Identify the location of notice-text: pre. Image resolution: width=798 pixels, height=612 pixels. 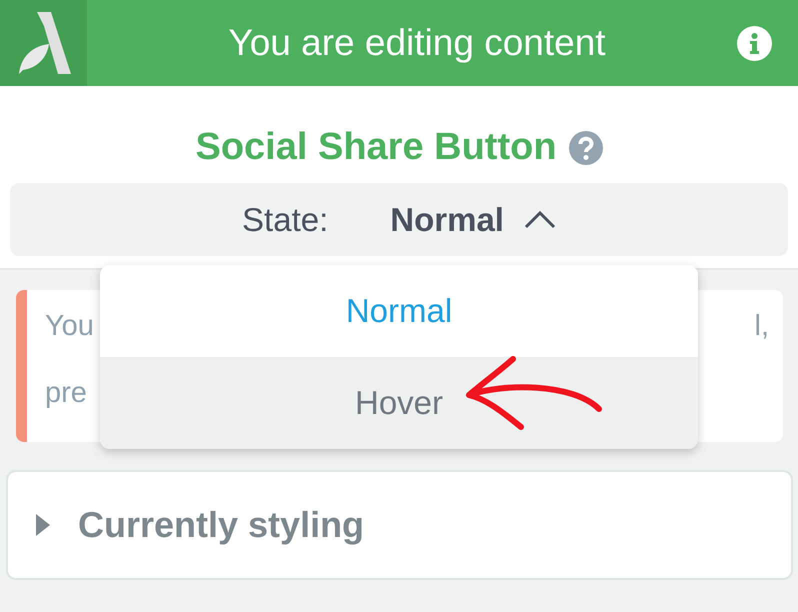
(66, 393).